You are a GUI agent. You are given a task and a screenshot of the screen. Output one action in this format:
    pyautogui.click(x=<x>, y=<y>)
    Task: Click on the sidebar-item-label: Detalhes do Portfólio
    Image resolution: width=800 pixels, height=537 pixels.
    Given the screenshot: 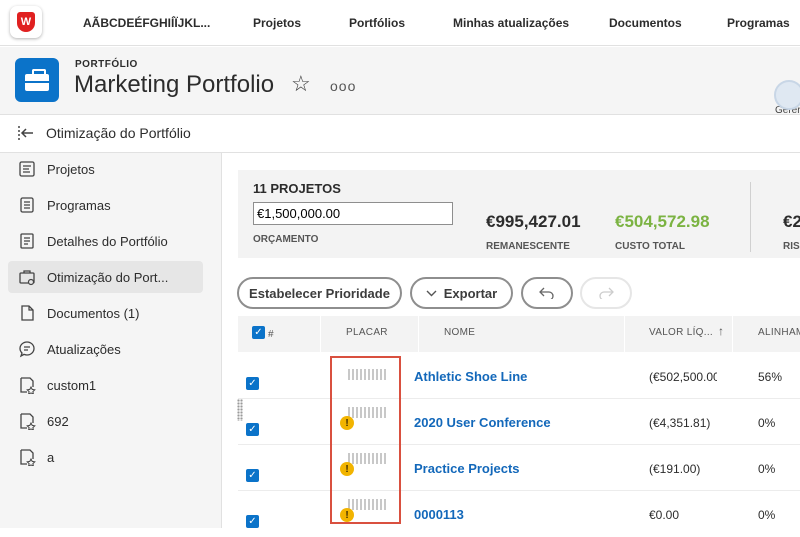 What is the action you would take?
    pyautogui.click(x=107, y=241)
    